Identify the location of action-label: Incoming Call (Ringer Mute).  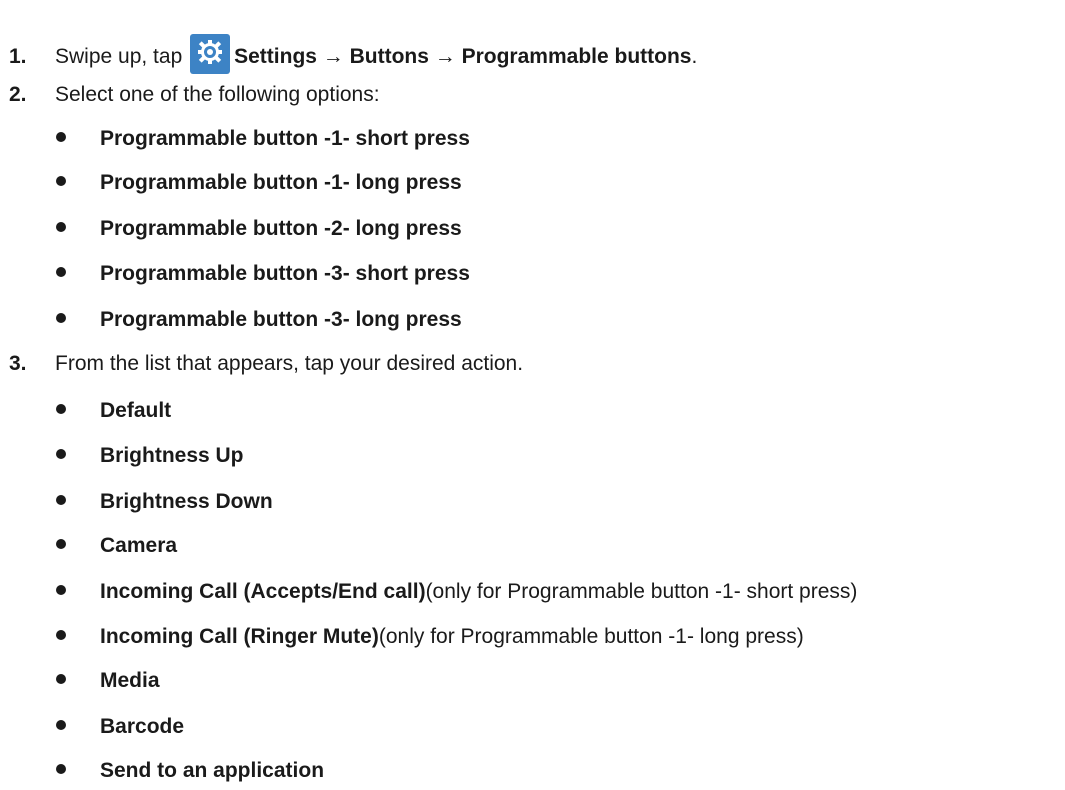
(239, 636).